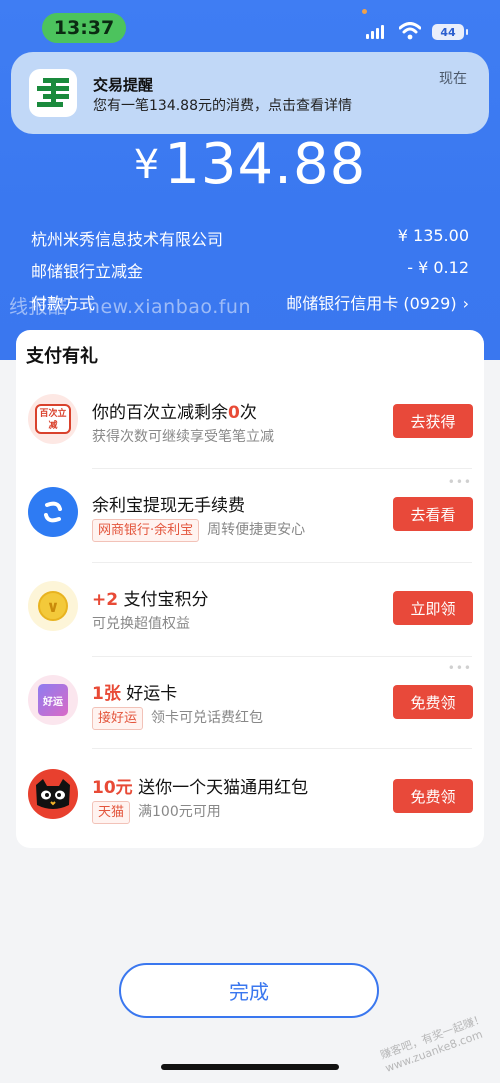 This screenshot has width=500, height=1083. I want to click on reward-title: 余利宝提现无手续费, so click(168, 506).